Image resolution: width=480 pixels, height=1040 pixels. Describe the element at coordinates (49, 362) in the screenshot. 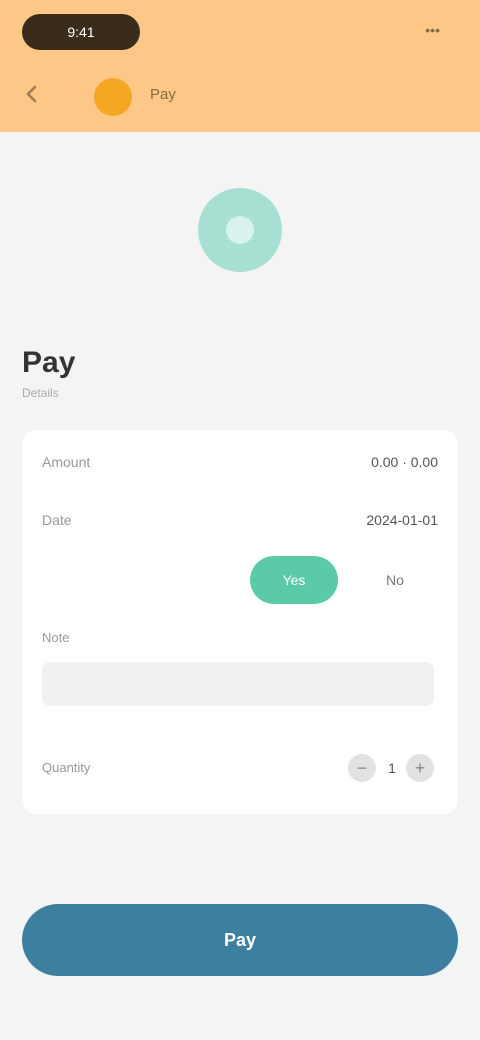

I see `page-title: Pay` at that location.